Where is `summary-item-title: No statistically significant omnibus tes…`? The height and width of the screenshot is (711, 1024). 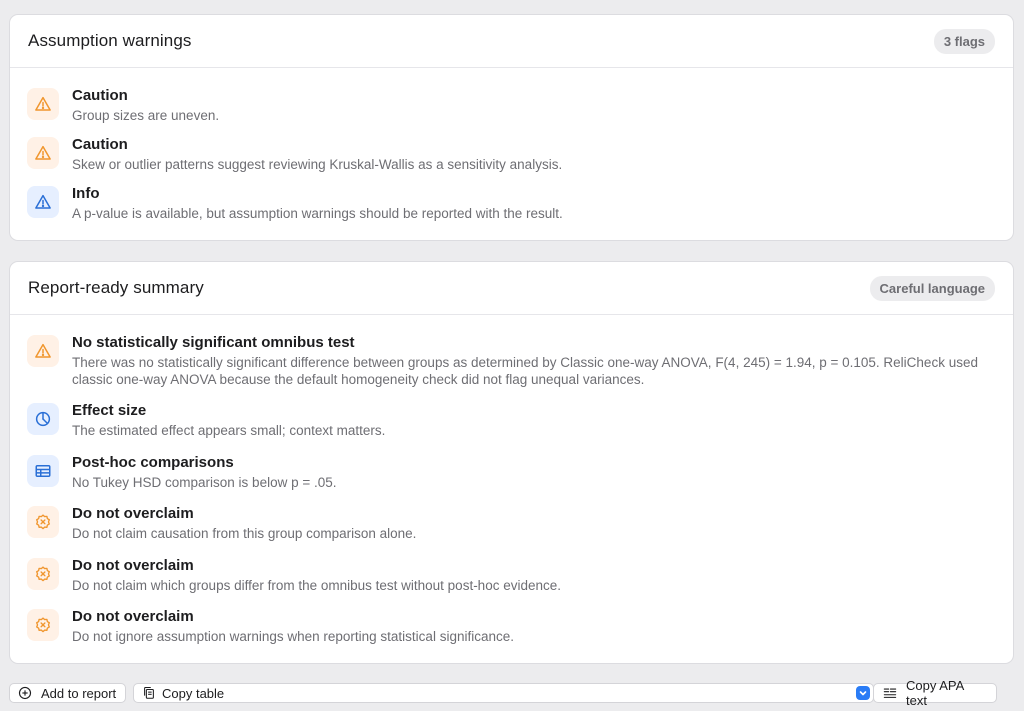 summary-item-title: No statistically significant omnibus tes… is located at coordinates (213, 342).